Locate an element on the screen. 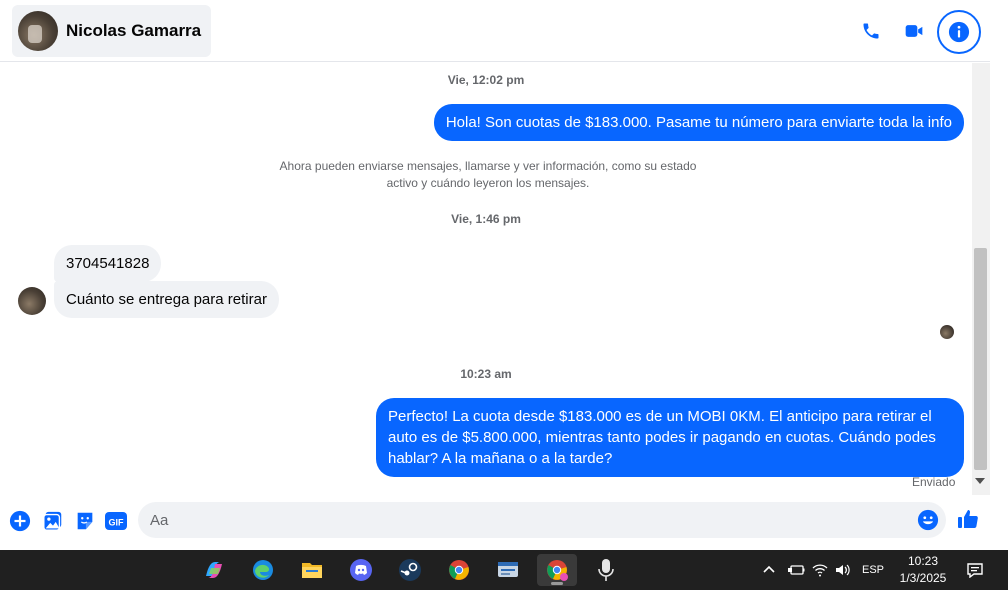  tray-network is located at coordinates (820, 570).